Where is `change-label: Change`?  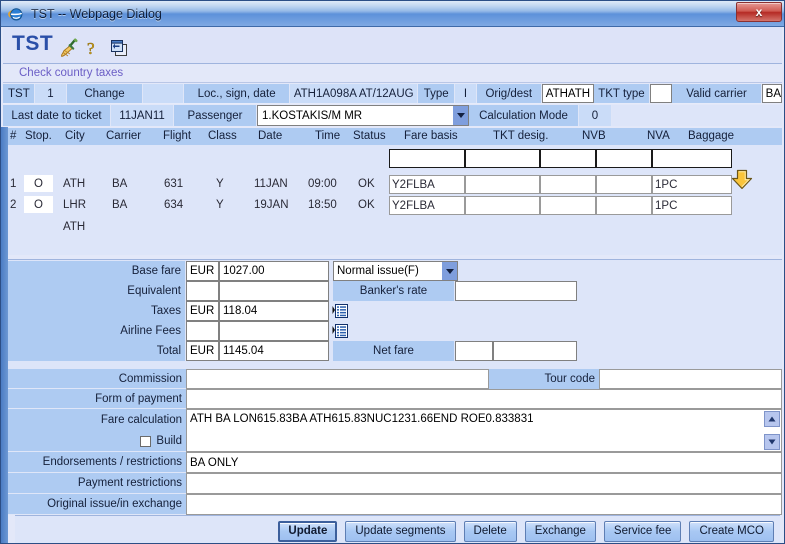 change-label: Change is located at coordinates (105, 93).